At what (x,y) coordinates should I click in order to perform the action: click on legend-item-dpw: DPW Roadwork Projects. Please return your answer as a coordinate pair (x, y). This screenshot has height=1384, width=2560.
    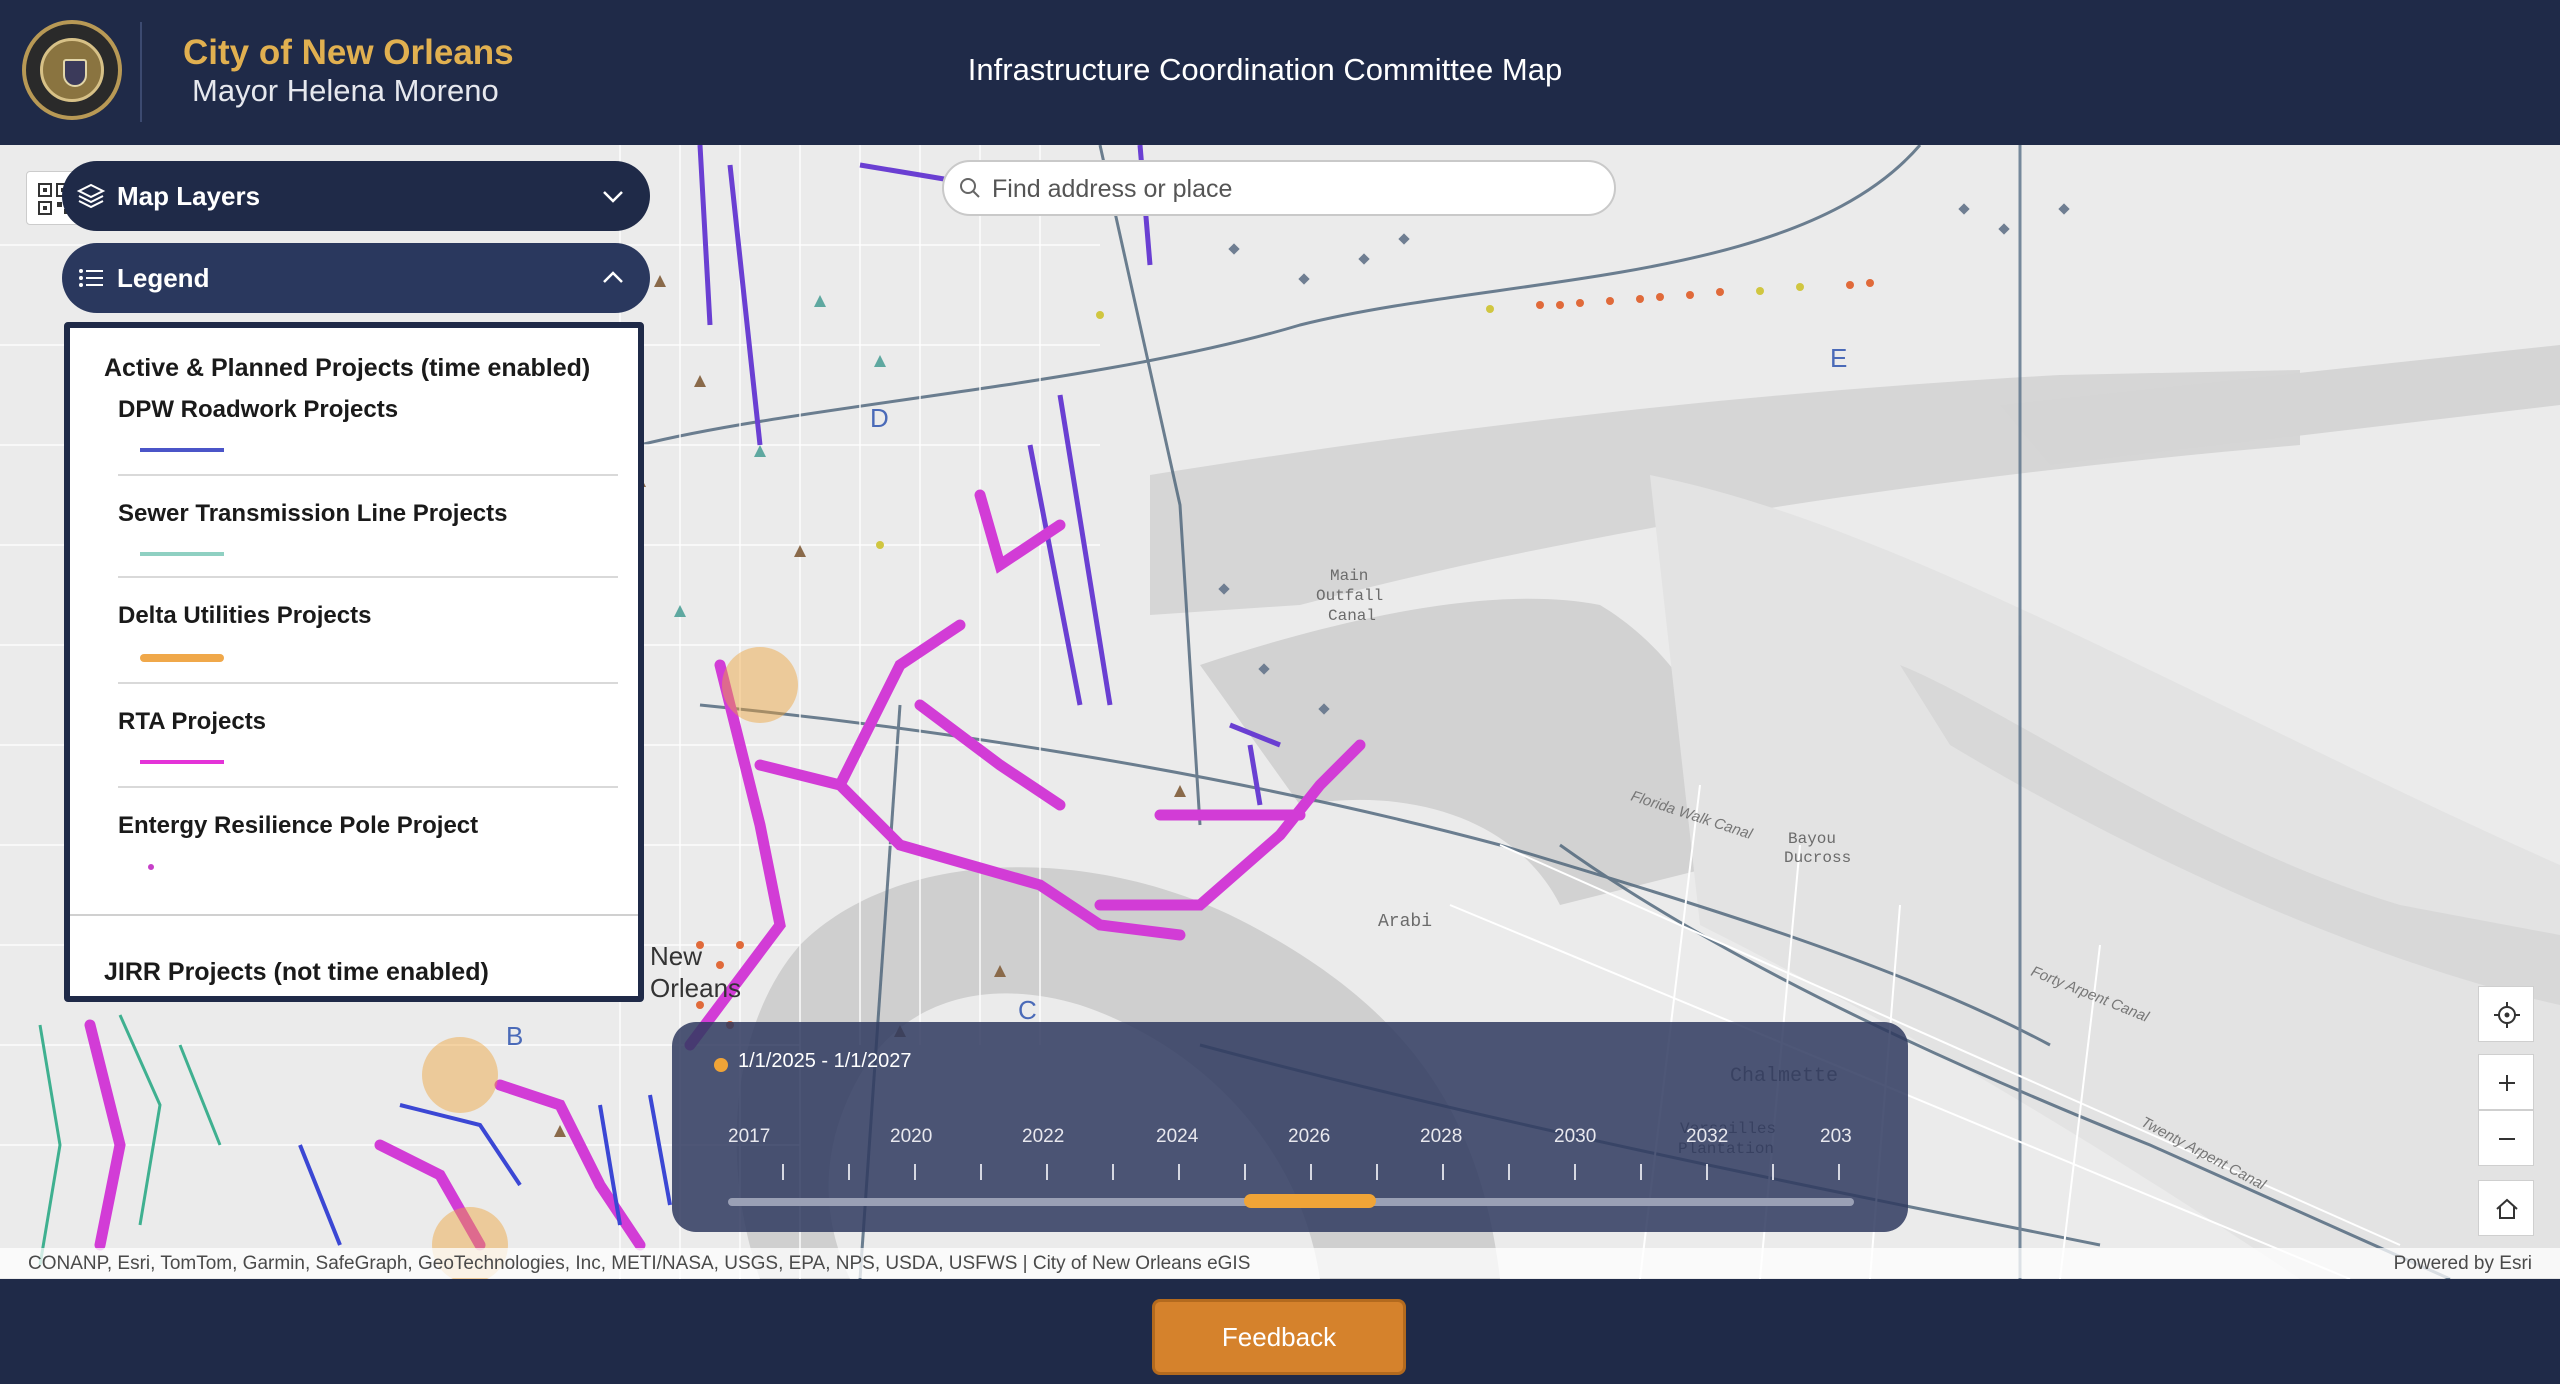
    Looking at the image, I should click on (368, 431).